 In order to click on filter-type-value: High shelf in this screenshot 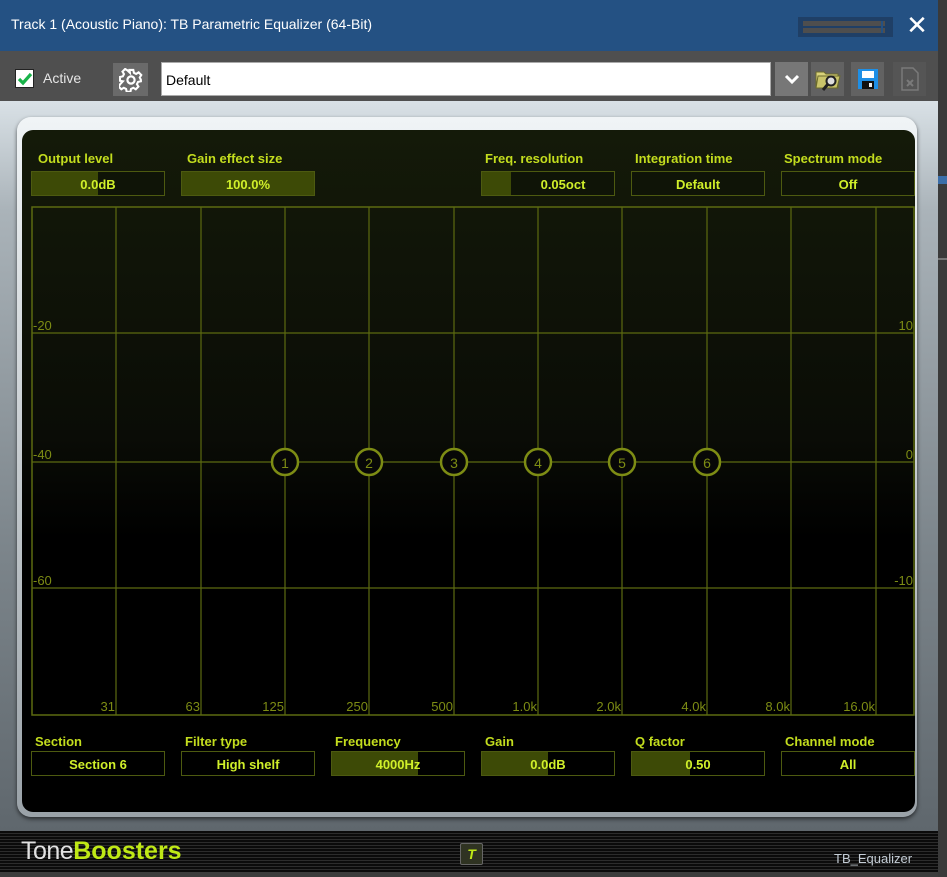, I will do `click(248, 764)`.